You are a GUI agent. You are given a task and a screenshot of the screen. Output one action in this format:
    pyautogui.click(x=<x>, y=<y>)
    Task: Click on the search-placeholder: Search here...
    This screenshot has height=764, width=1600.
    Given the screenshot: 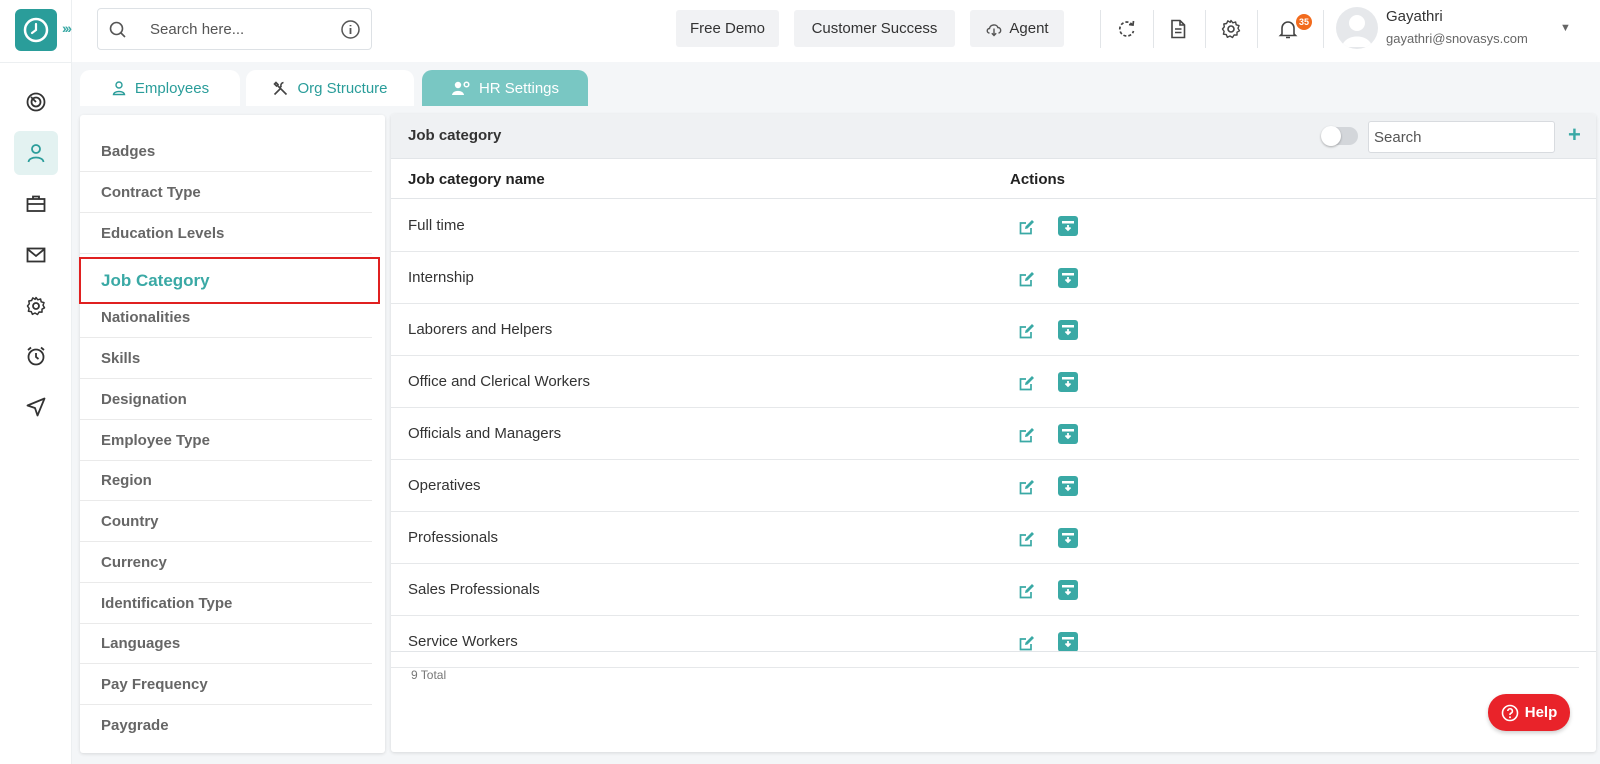 What is the action you would take?
    pyautogui.click(x=197, y=29)
    